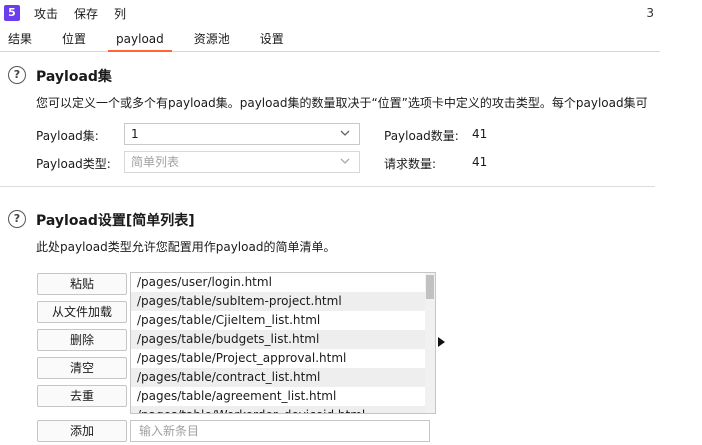  What do you see at coordinates (278, 301) in the screenshot?
I see `list-item: /pages/table/subItem-project.html` at bounding box center [278, 301].